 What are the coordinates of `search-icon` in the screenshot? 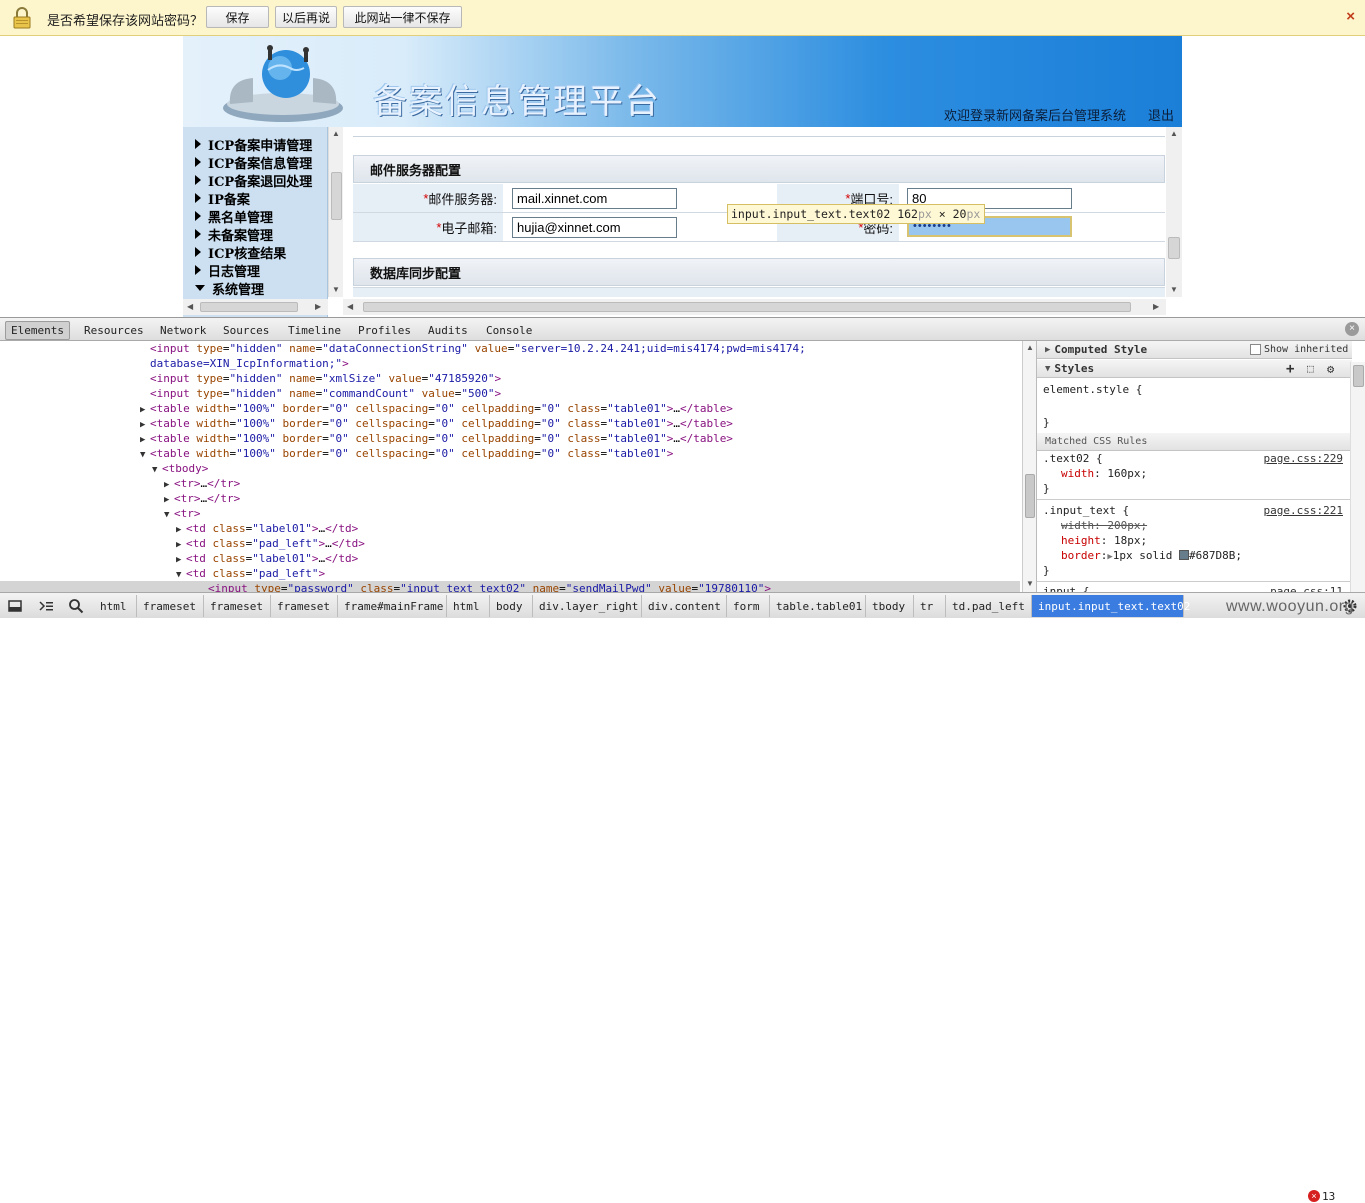 It's located at (76, 606).